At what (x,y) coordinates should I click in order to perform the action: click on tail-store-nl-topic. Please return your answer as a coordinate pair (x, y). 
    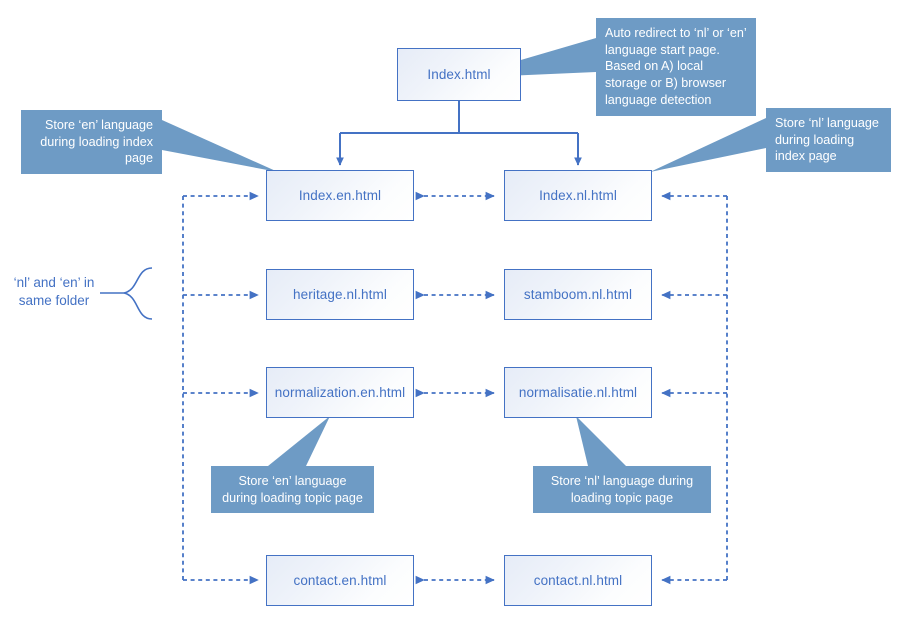
    Looking at the image, I should click on (601, 441).